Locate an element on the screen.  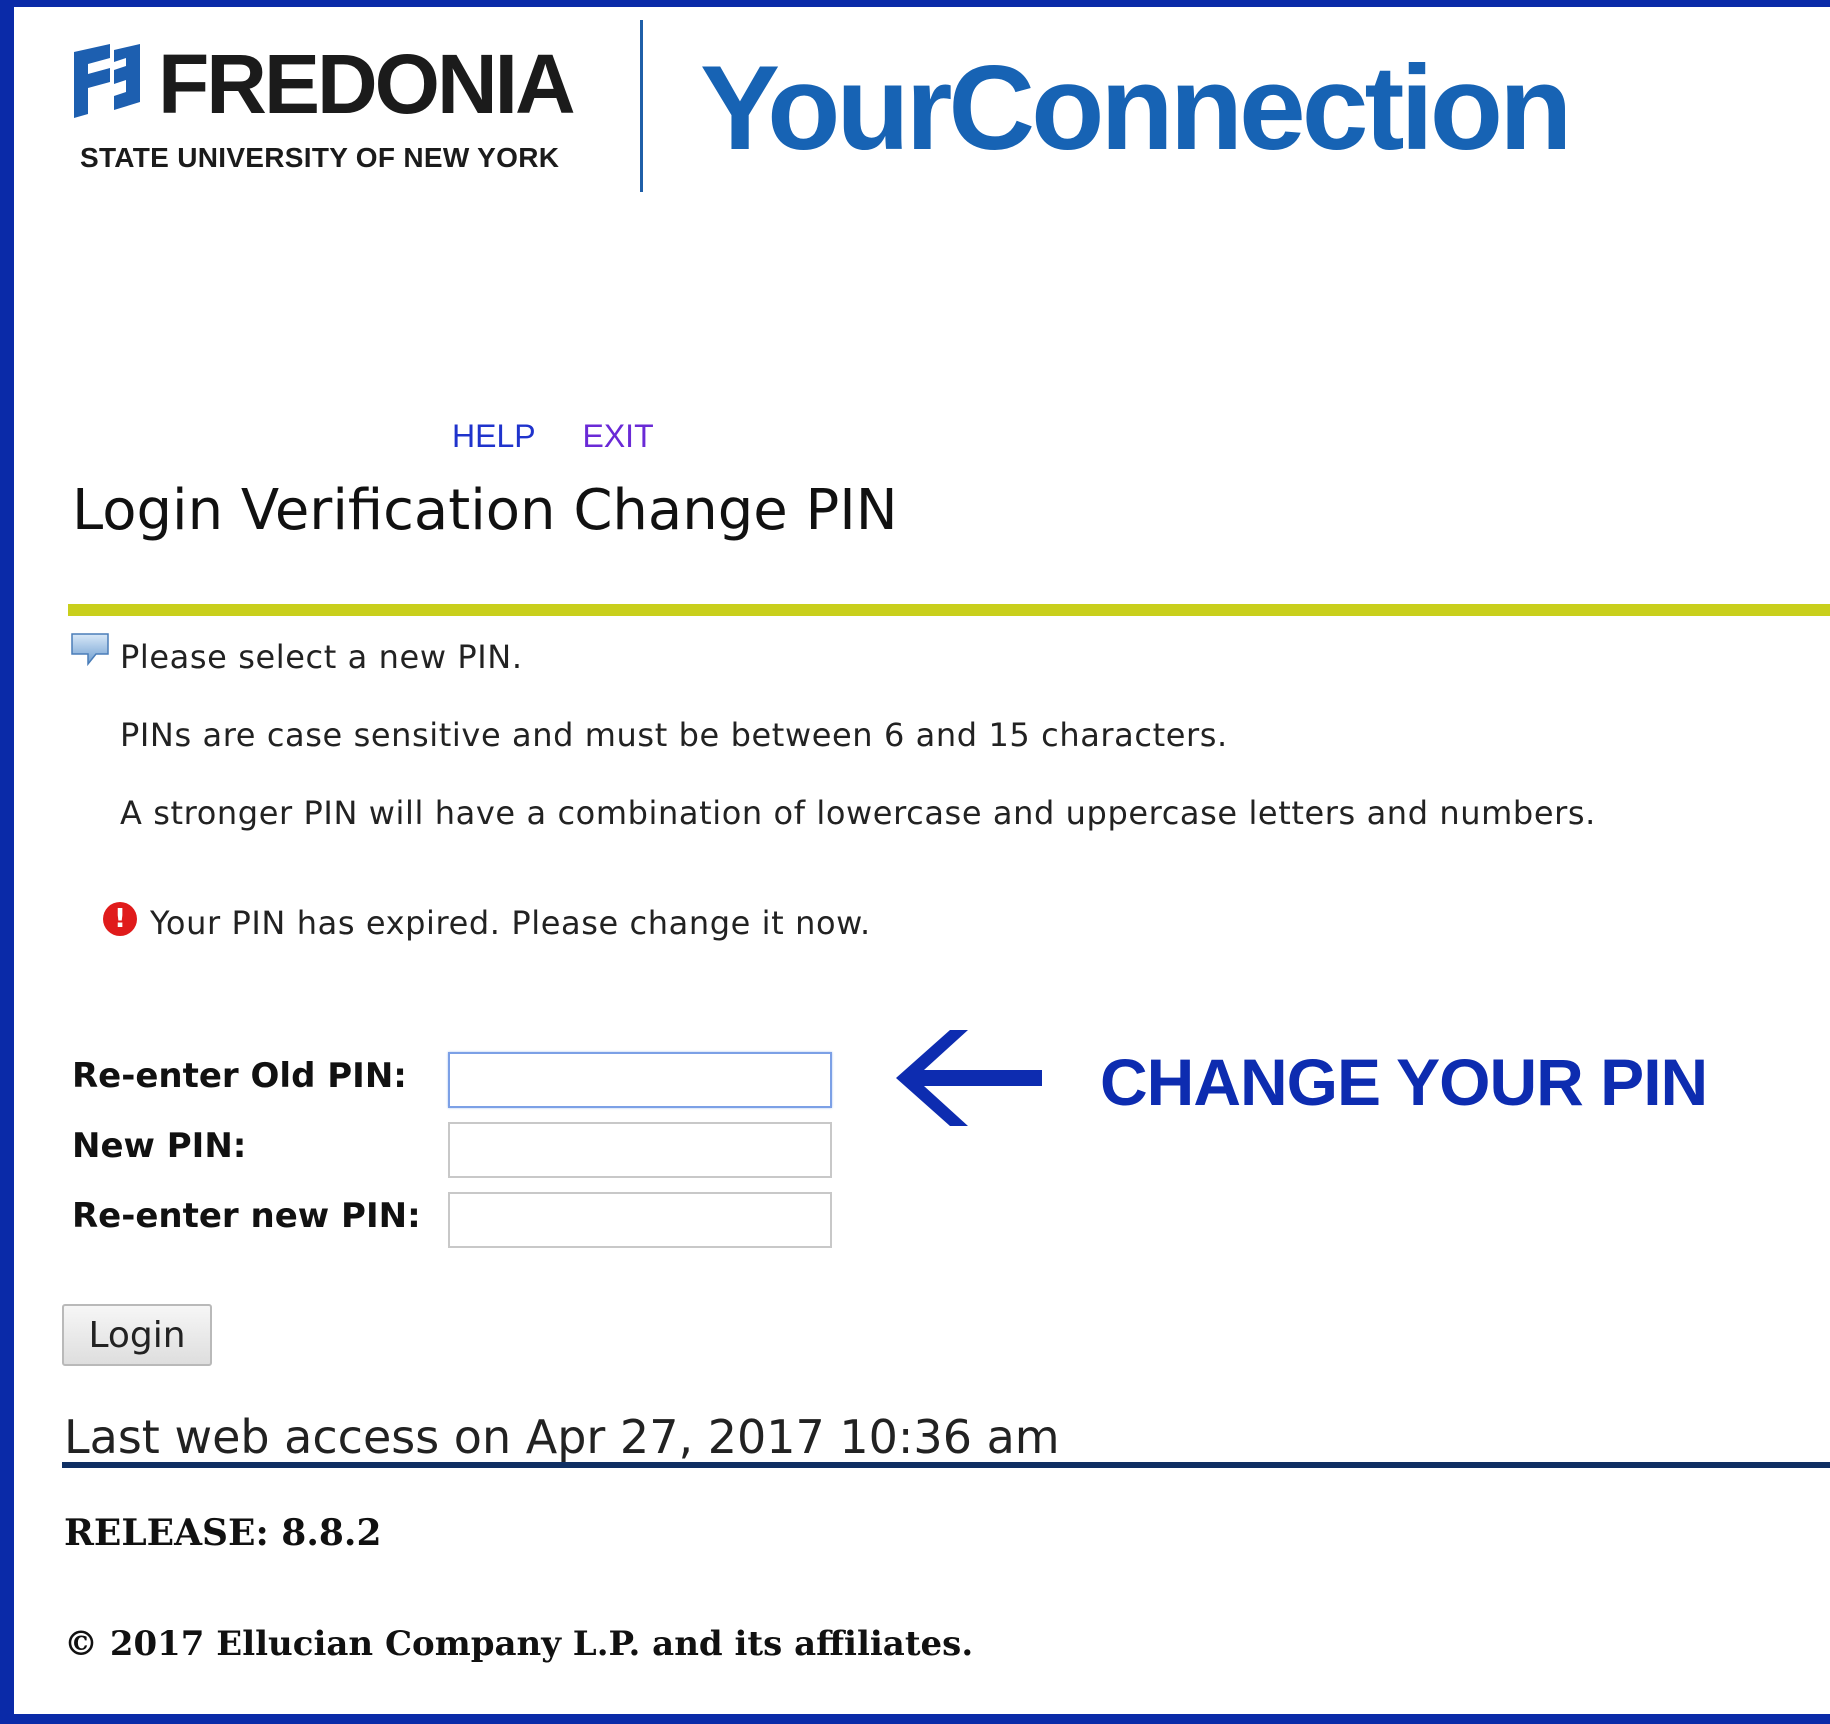
page-title: Login Verification Change PIN is located at coordinates (485, 510).